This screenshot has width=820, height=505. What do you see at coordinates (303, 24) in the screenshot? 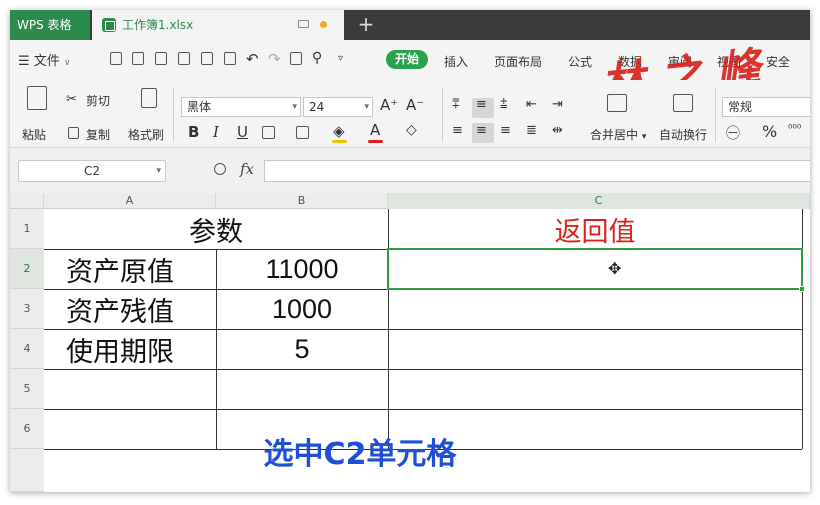
I see `monitor-icon` at bounding box center [303, 24].